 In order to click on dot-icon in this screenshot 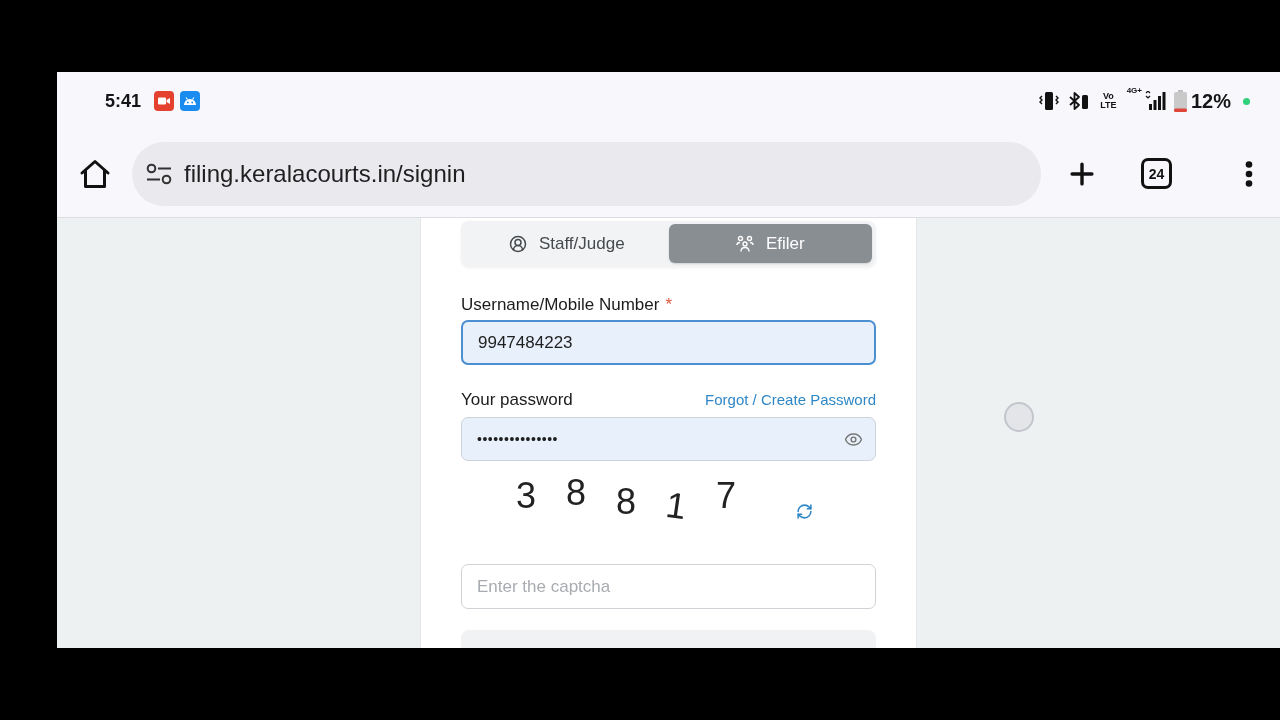, I will do `click(1246, 101)`.